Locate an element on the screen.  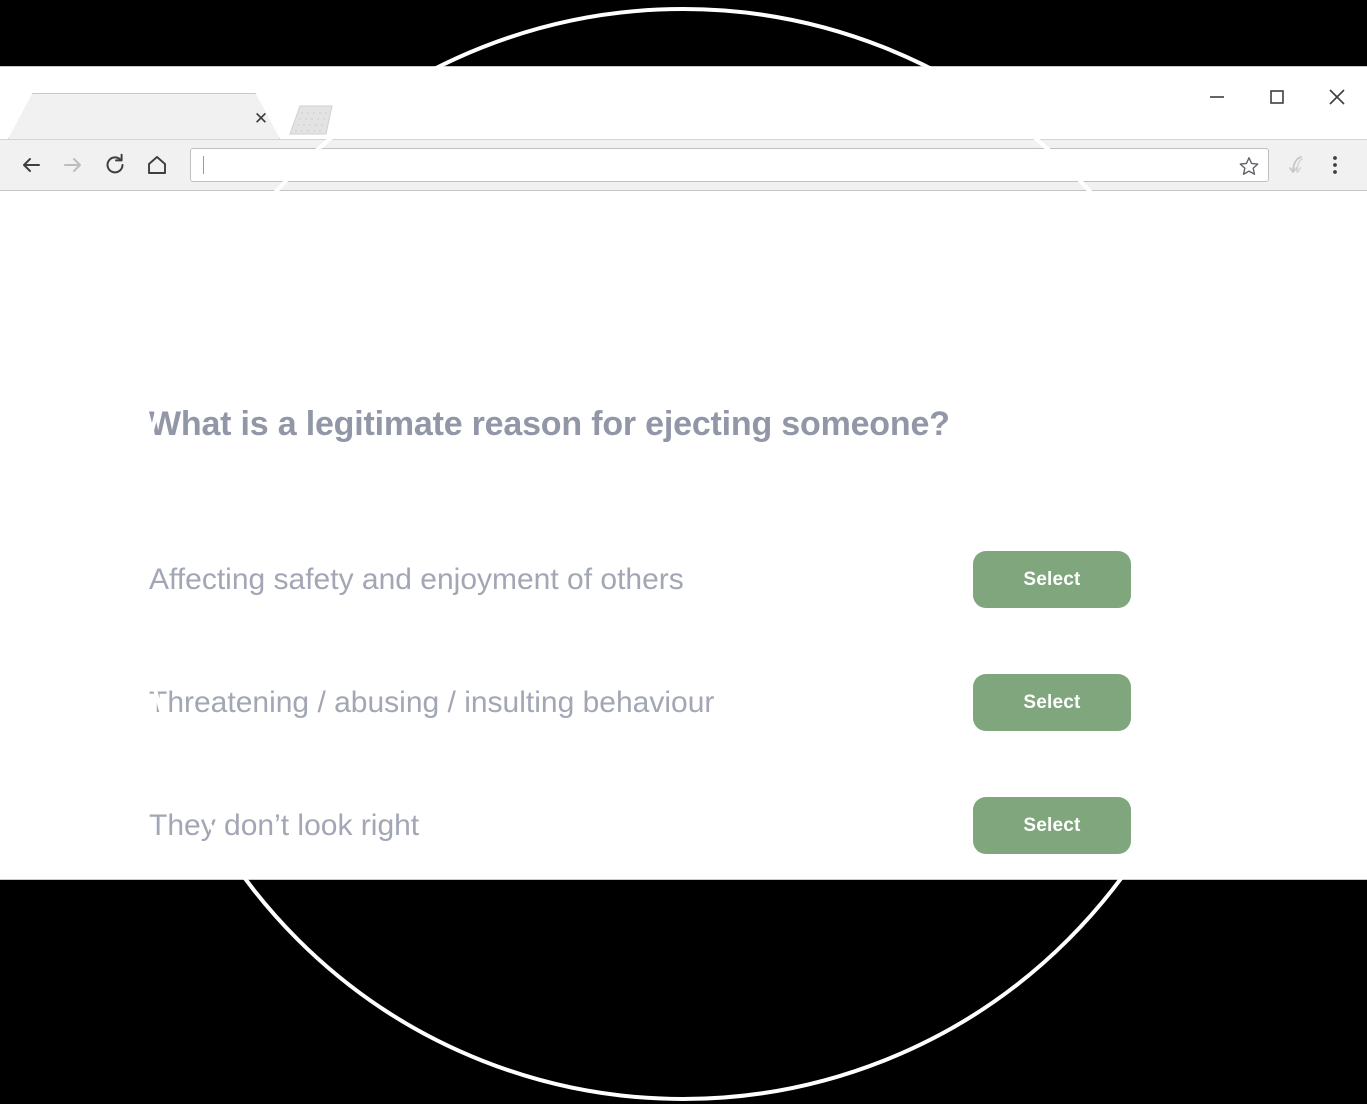
reload-icon is located at coordinates (115, 165).